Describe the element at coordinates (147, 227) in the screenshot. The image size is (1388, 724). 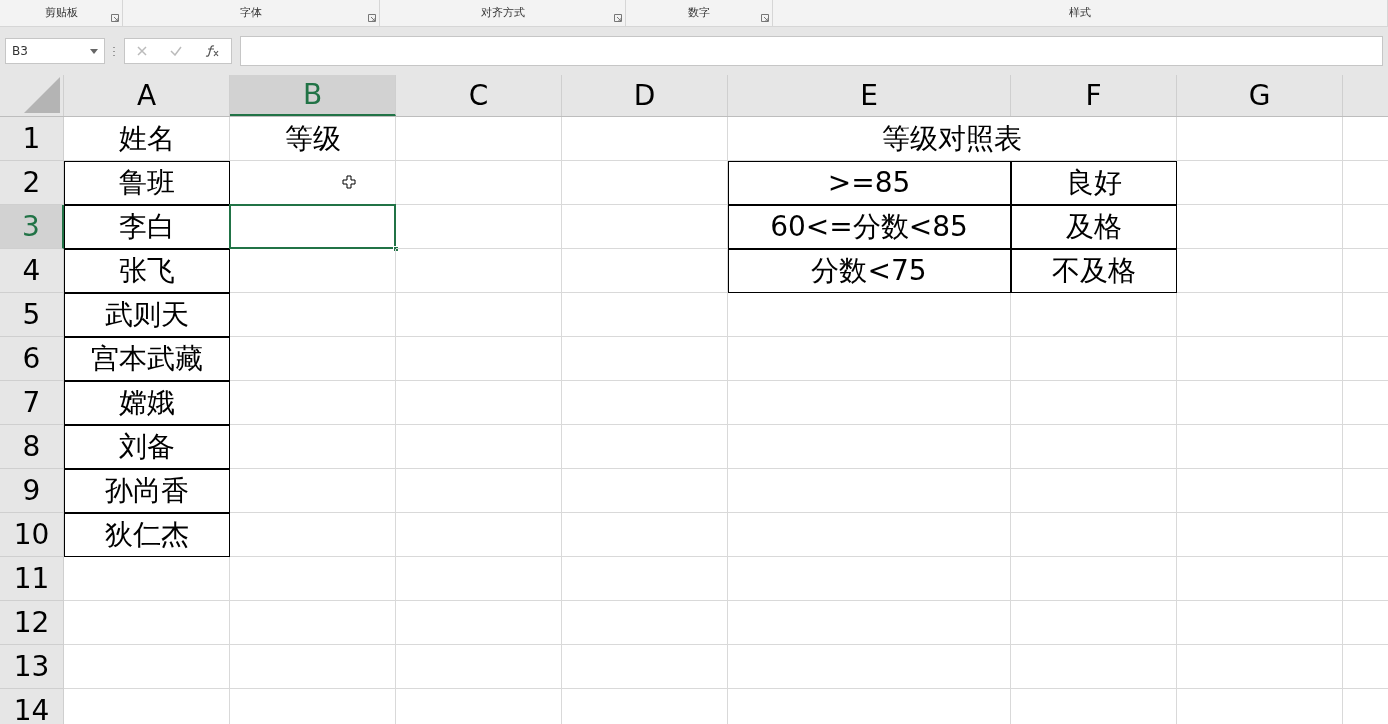
I see `cell: 李白` at that location.